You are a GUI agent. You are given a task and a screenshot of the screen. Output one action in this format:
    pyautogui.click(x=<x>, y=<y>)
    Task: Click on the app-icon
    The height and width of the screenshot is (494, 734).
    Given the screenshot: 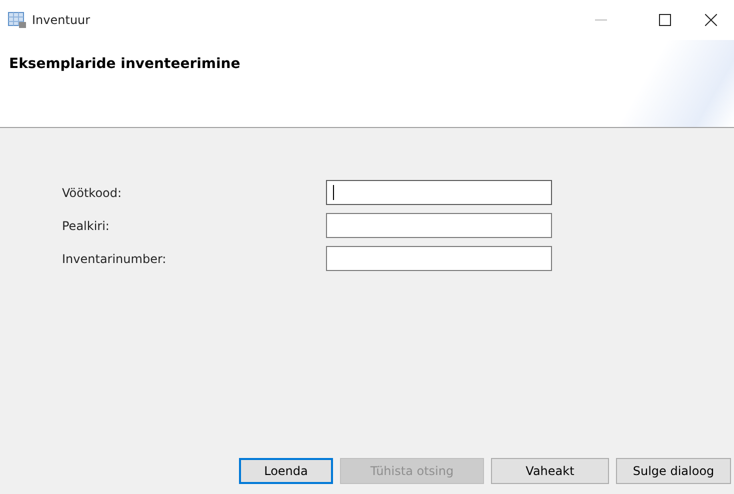 What is the action you would take?
    pyautogui.click(x=17, y=20)
    